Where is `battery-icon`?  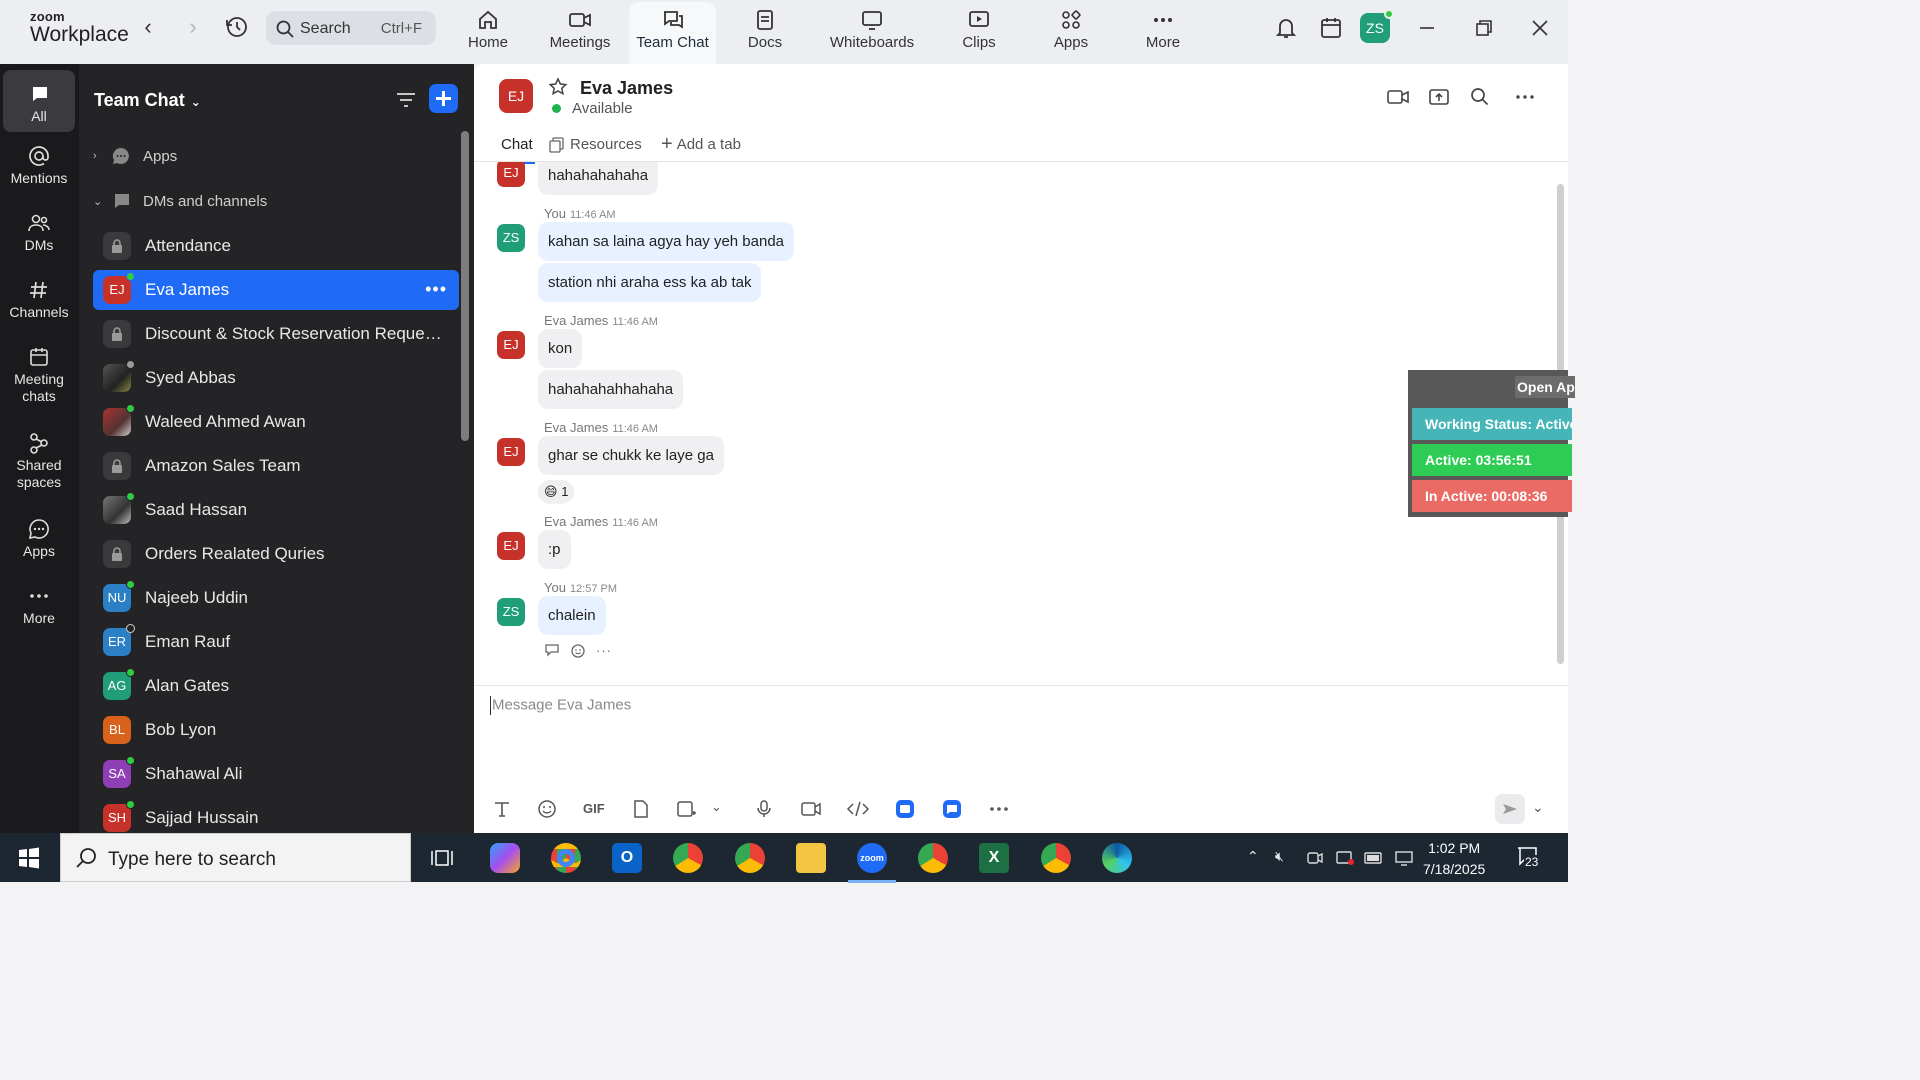
battery-icon is located at coordinates (1374, 858).